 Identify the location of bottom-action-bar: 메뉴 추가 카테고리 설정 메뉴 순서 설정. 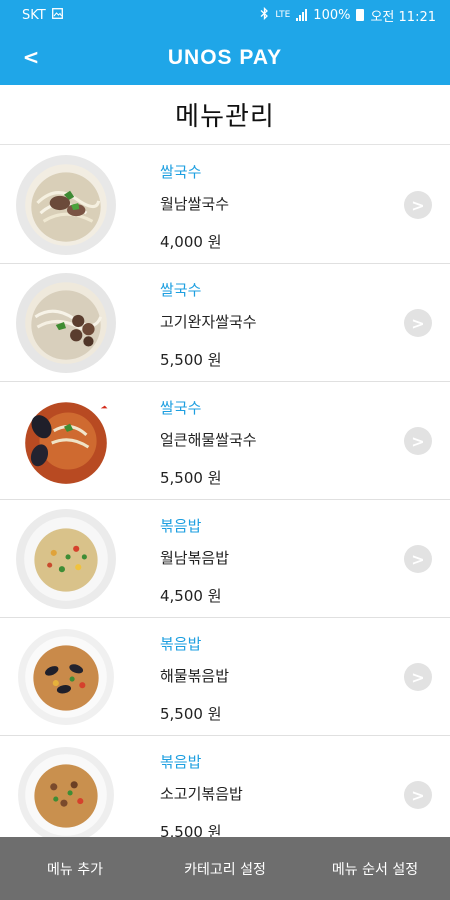
(225, 868).